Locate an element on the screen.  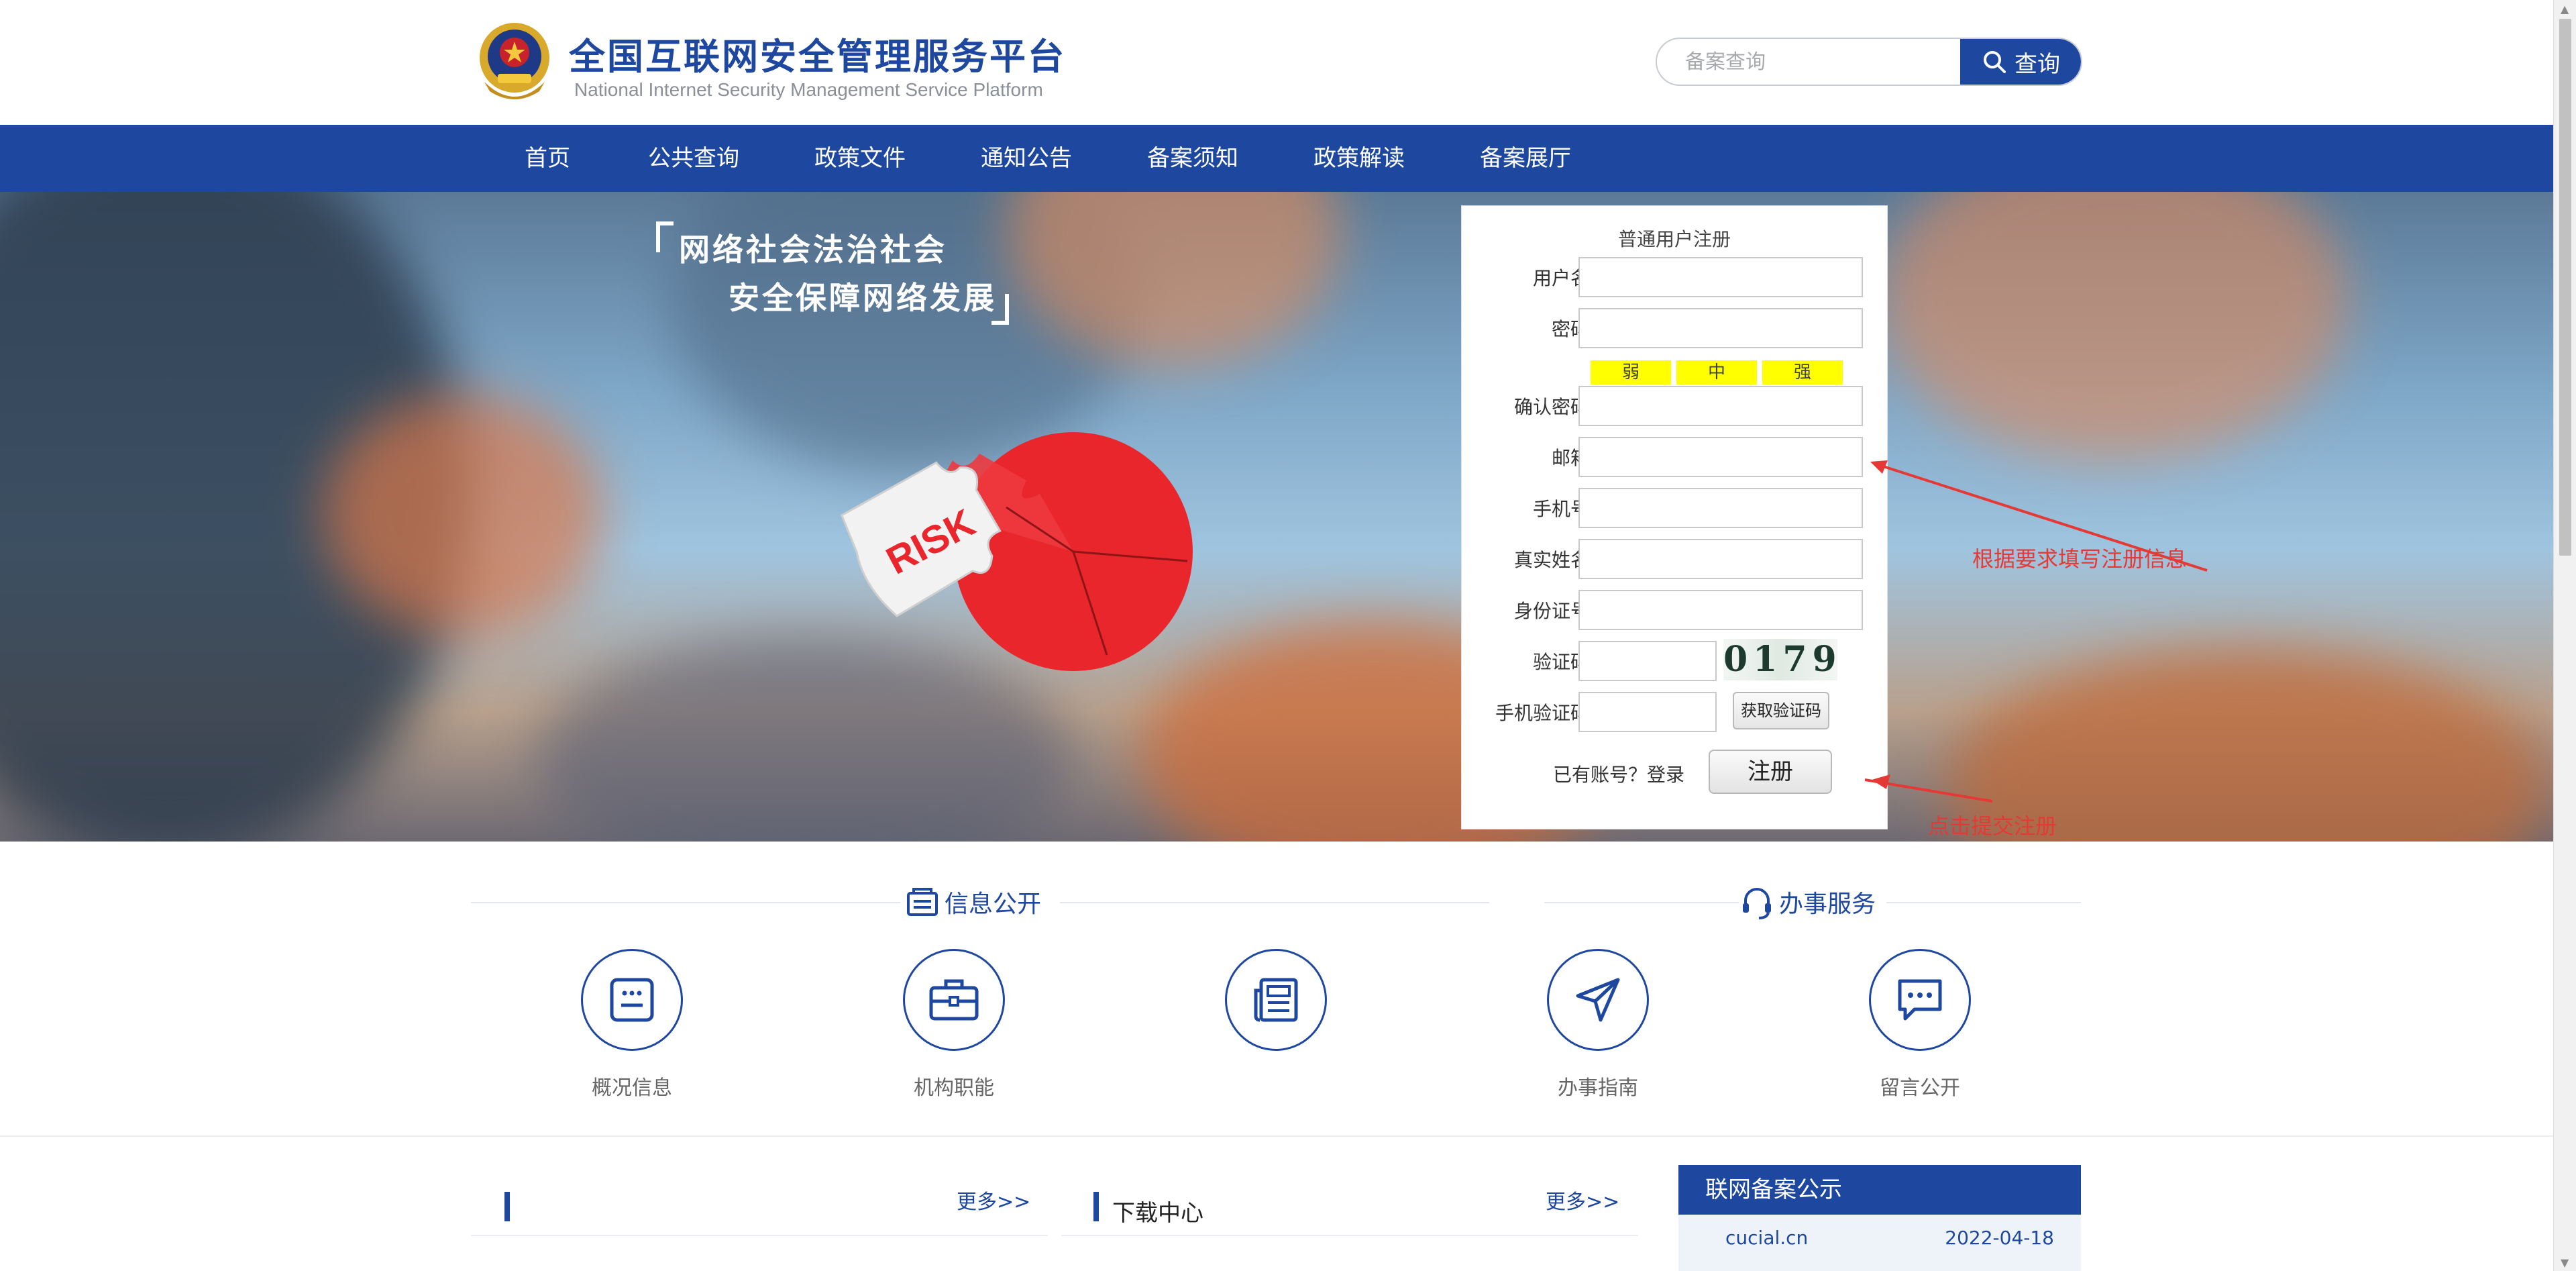
filing-site-link: cucial.cn is located at coordinates (1766, 1238).